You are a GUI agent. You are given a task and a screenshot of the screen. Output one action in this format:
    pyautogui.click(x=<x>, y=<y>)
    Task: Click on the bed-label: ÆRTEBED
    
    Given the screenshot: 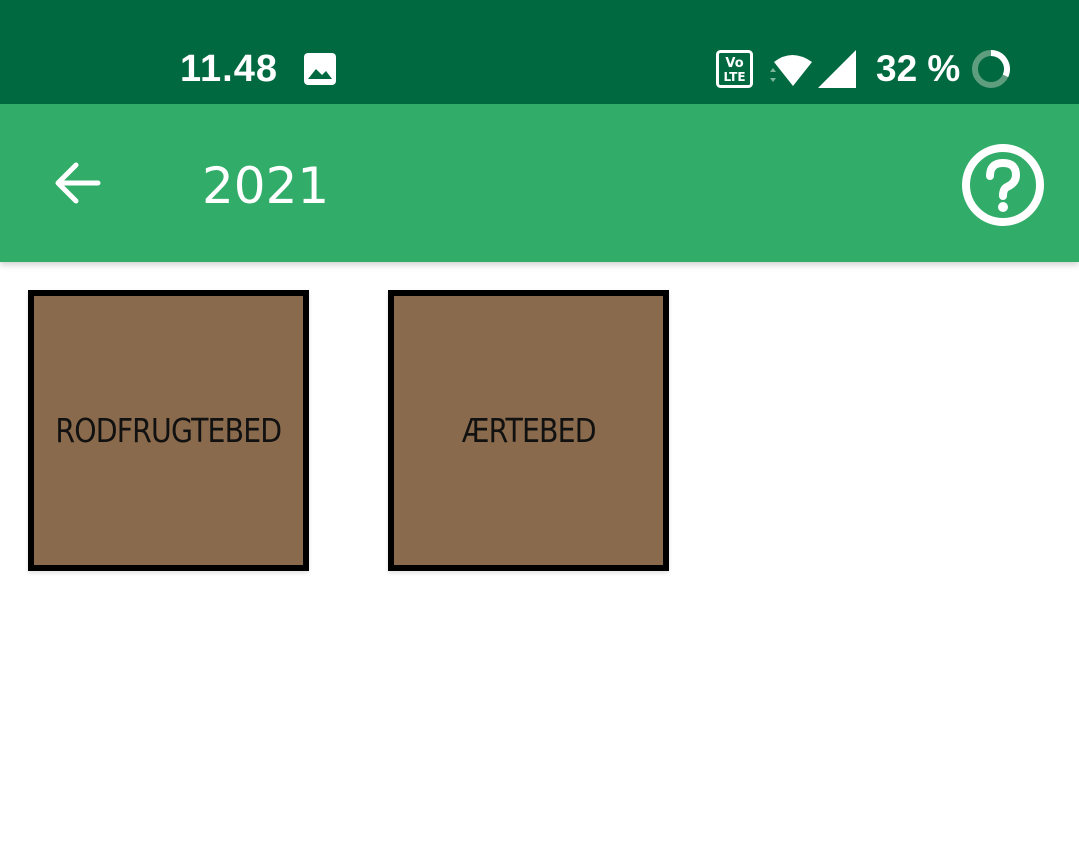 What is the action you would take?
    pyautogui.click(x=529, y=430)
    